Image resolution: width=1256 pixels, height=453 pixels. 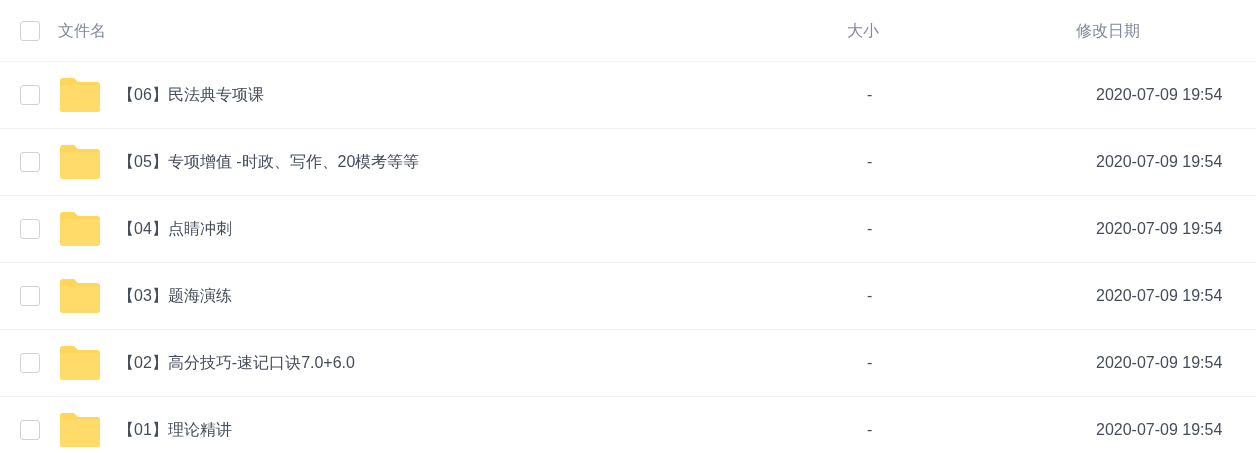 I want to click on file-name: 【06】民法典专项课, so click(x=492, y=95).